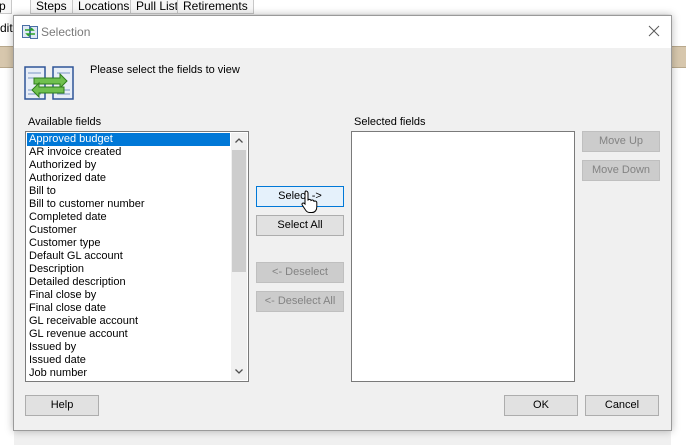 The image size is (686, 445). I want to click on available-field-item: Issued by, so click(128, 347).